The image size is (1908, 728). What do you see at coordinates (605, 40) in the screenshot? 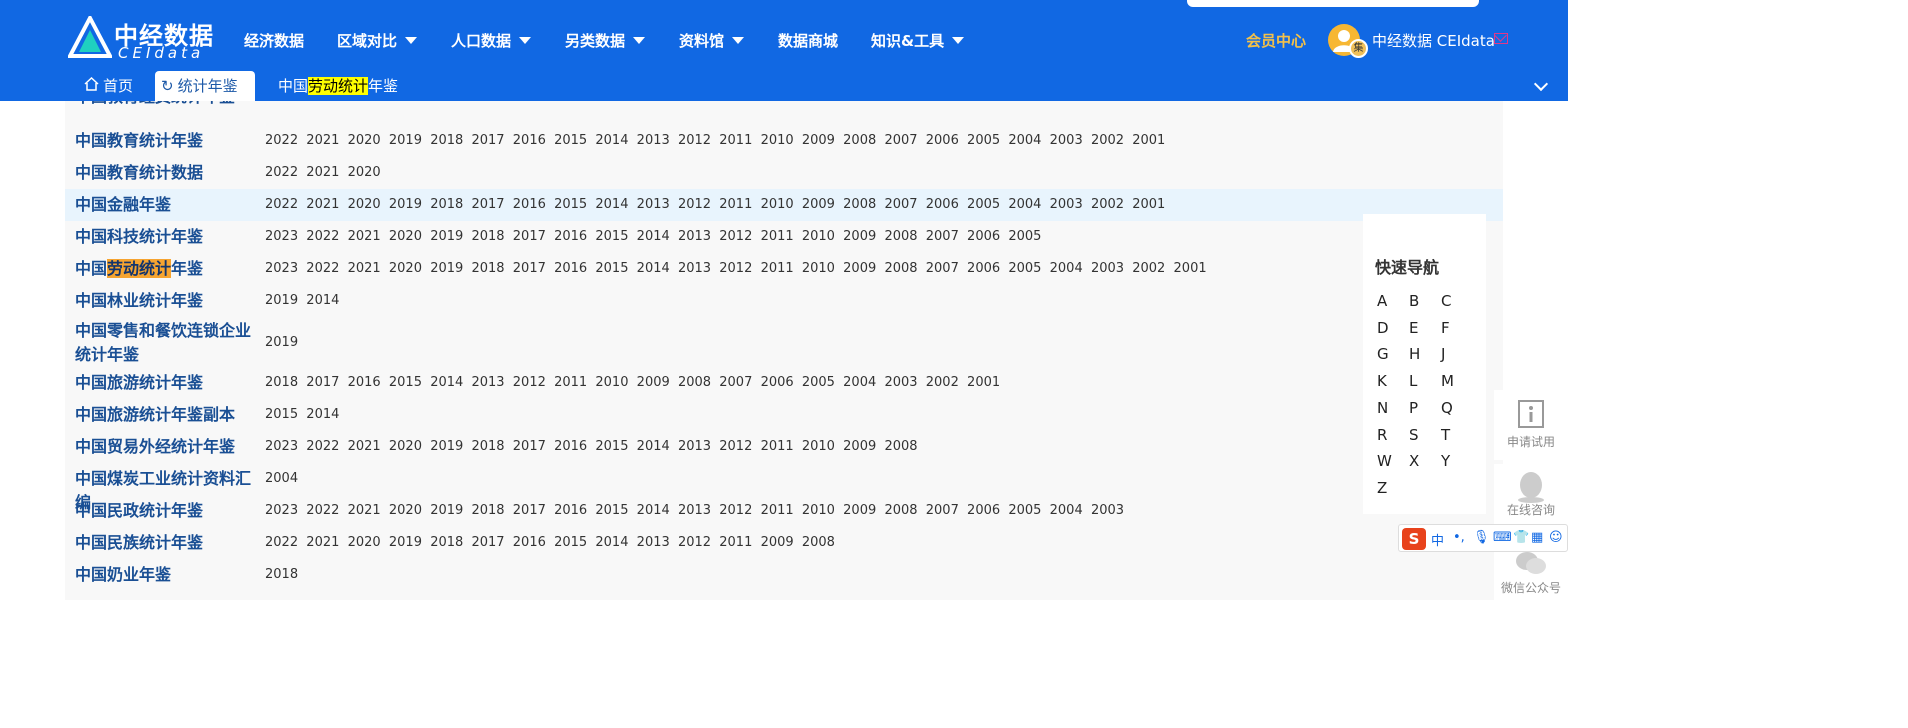
I see `nav-alternative-data: 另类数据` at bounding box center [605, 40].